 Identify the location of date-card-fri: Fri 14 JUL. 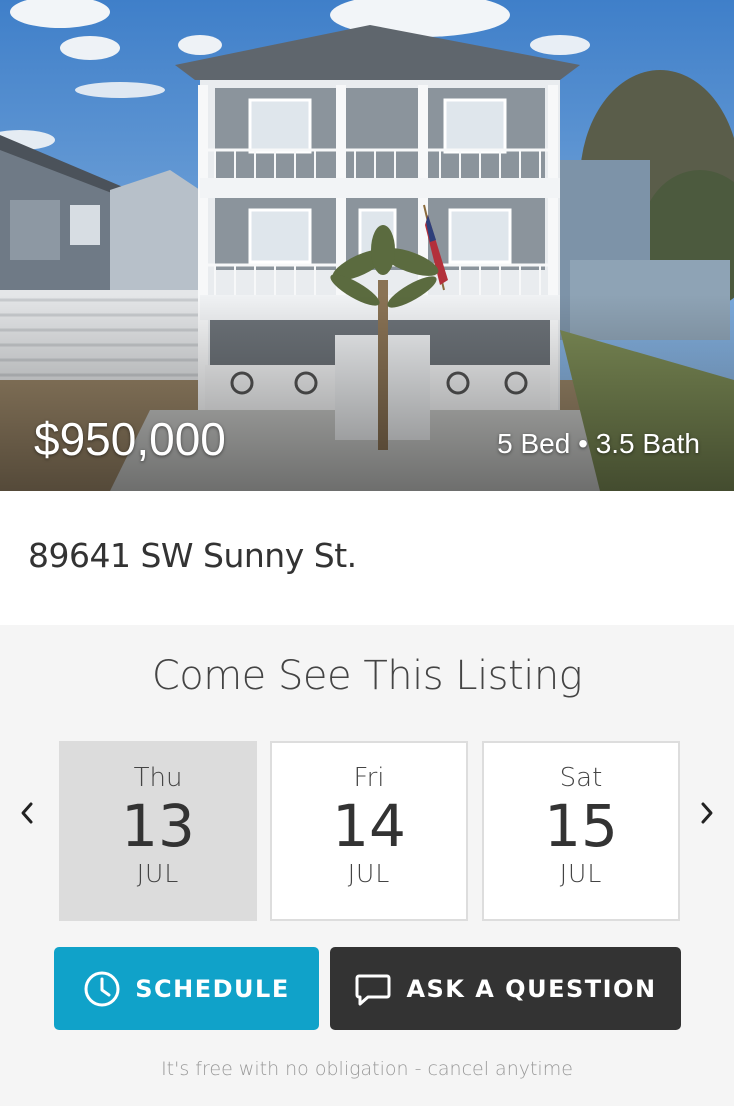
(369, 831).